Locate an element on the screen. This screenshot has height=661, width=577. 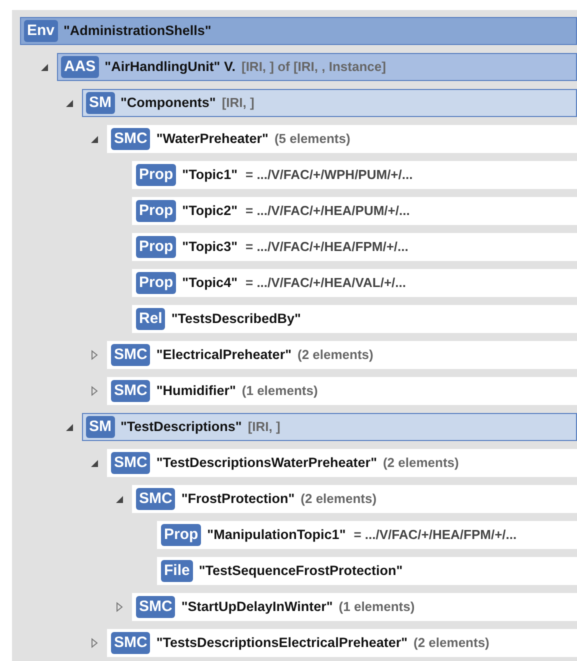
node-name: "ElectricalPreheater" is located at coordinates (224, 354).